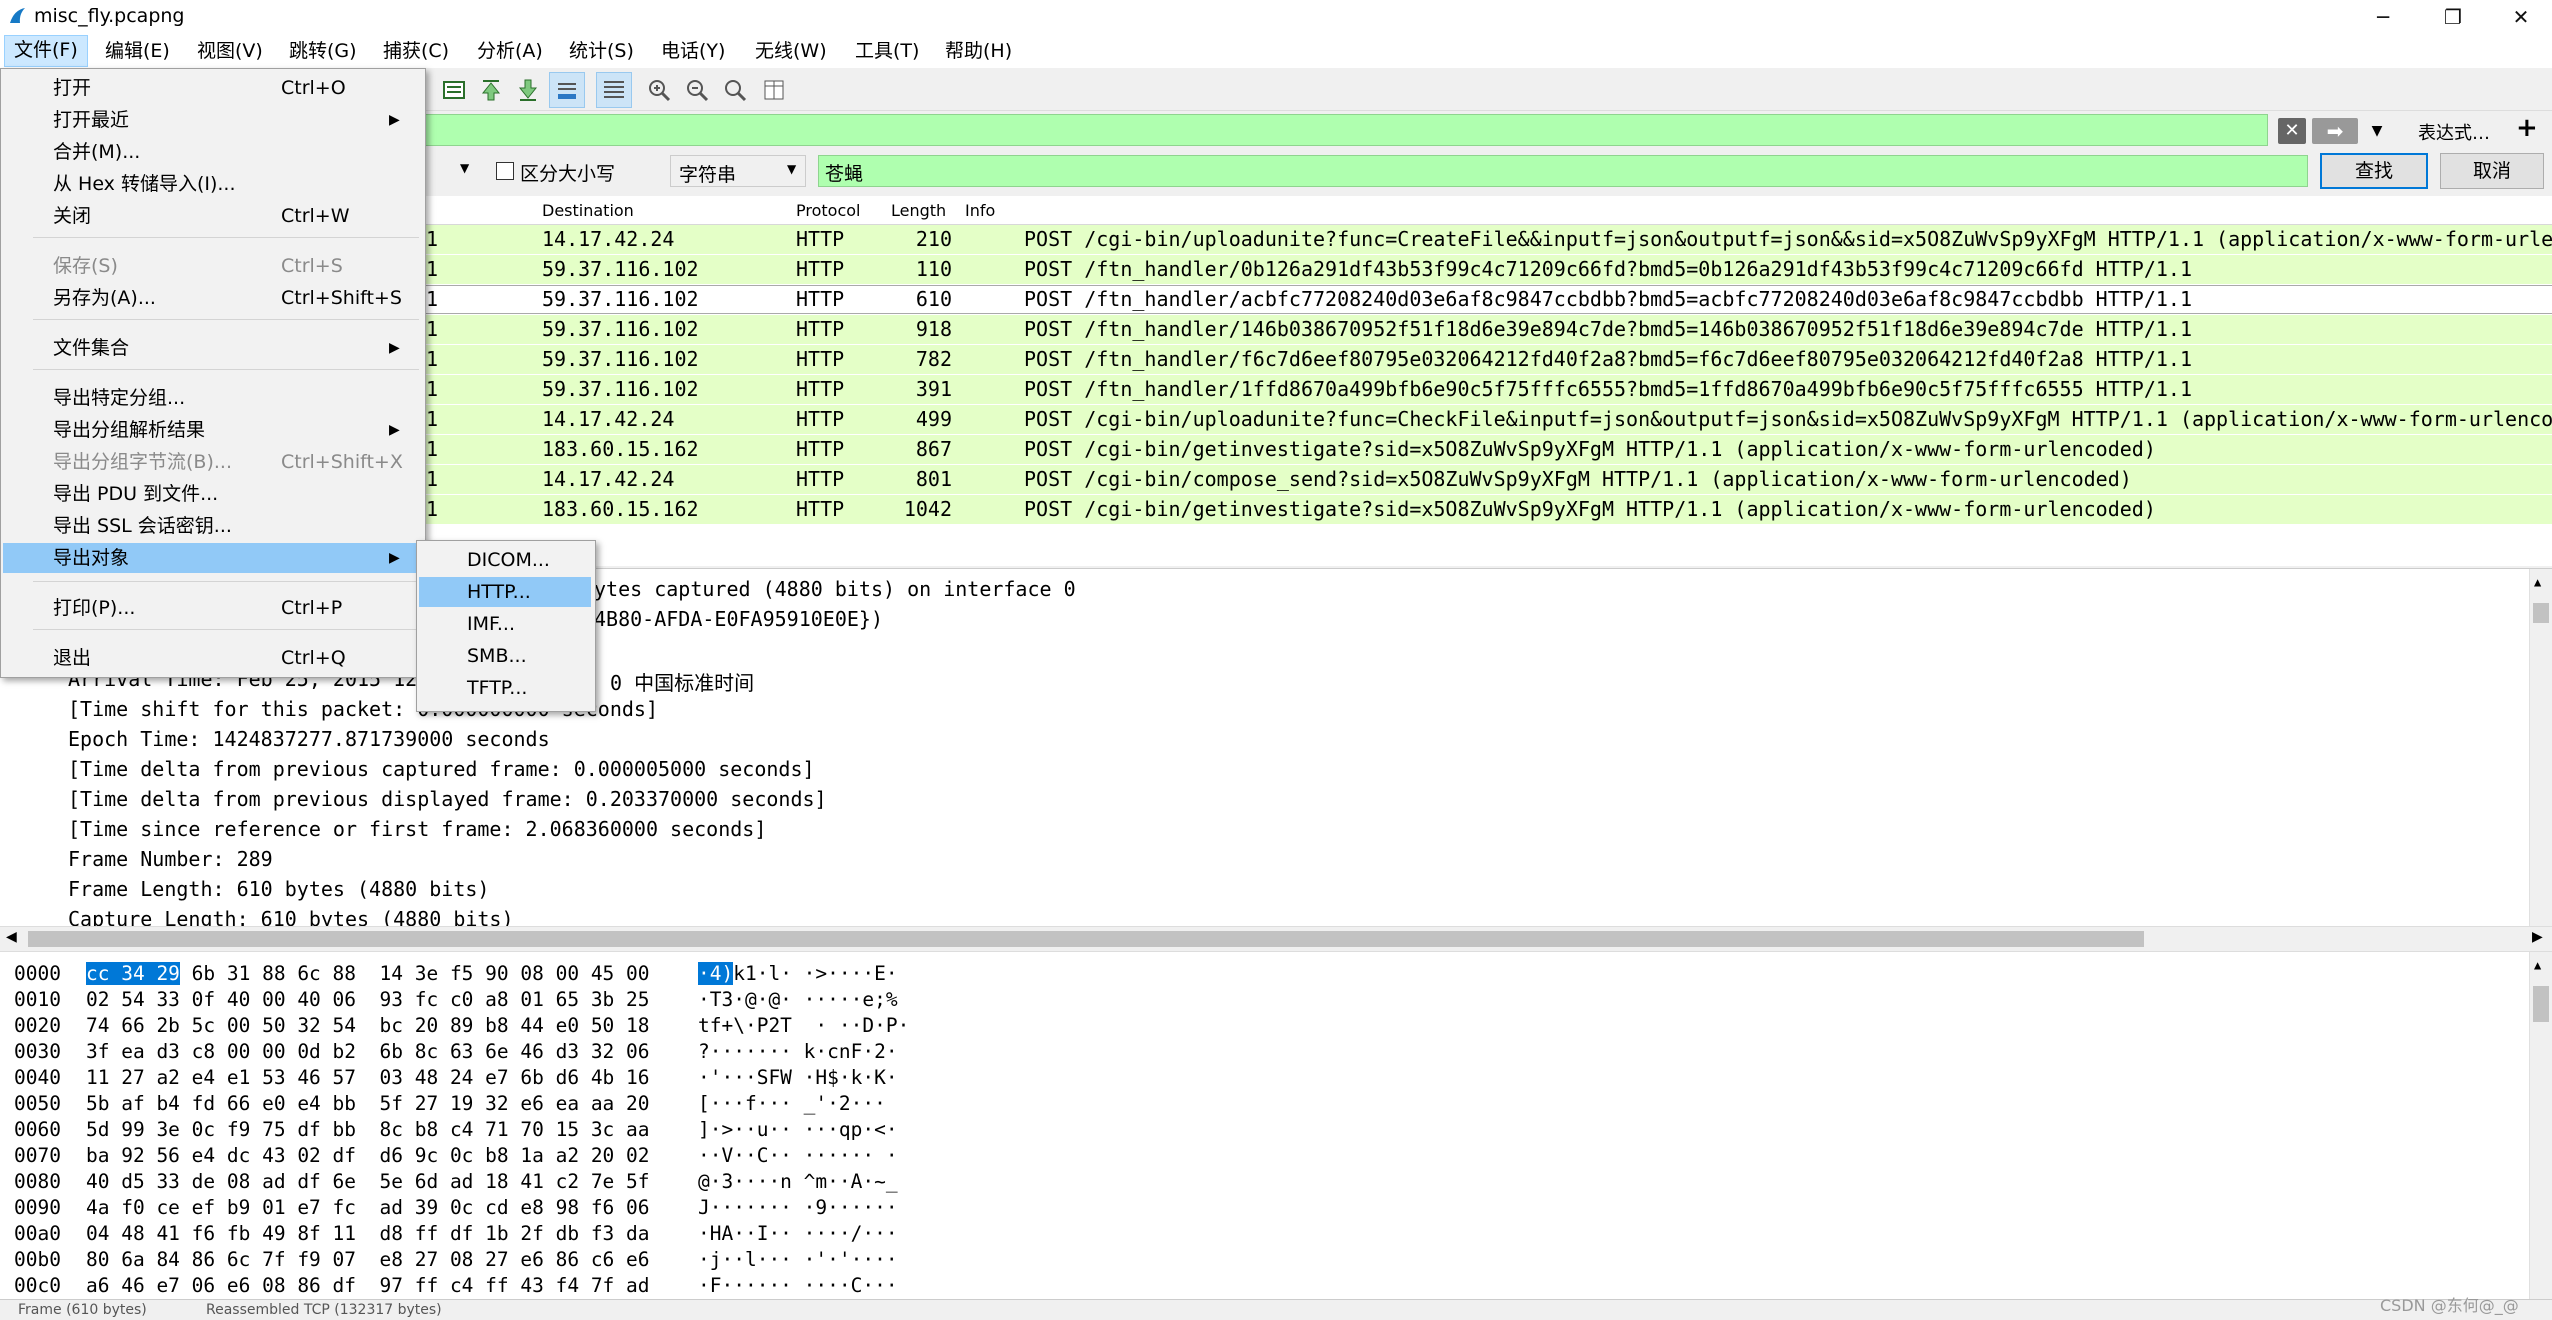 This screenshot has width=2552, height=1320. Describe the element at coordinates (278, 889) in the screenshot. I see `detail-frame-length: Frame Length: 610 bytes (4880 bits)` at that location.